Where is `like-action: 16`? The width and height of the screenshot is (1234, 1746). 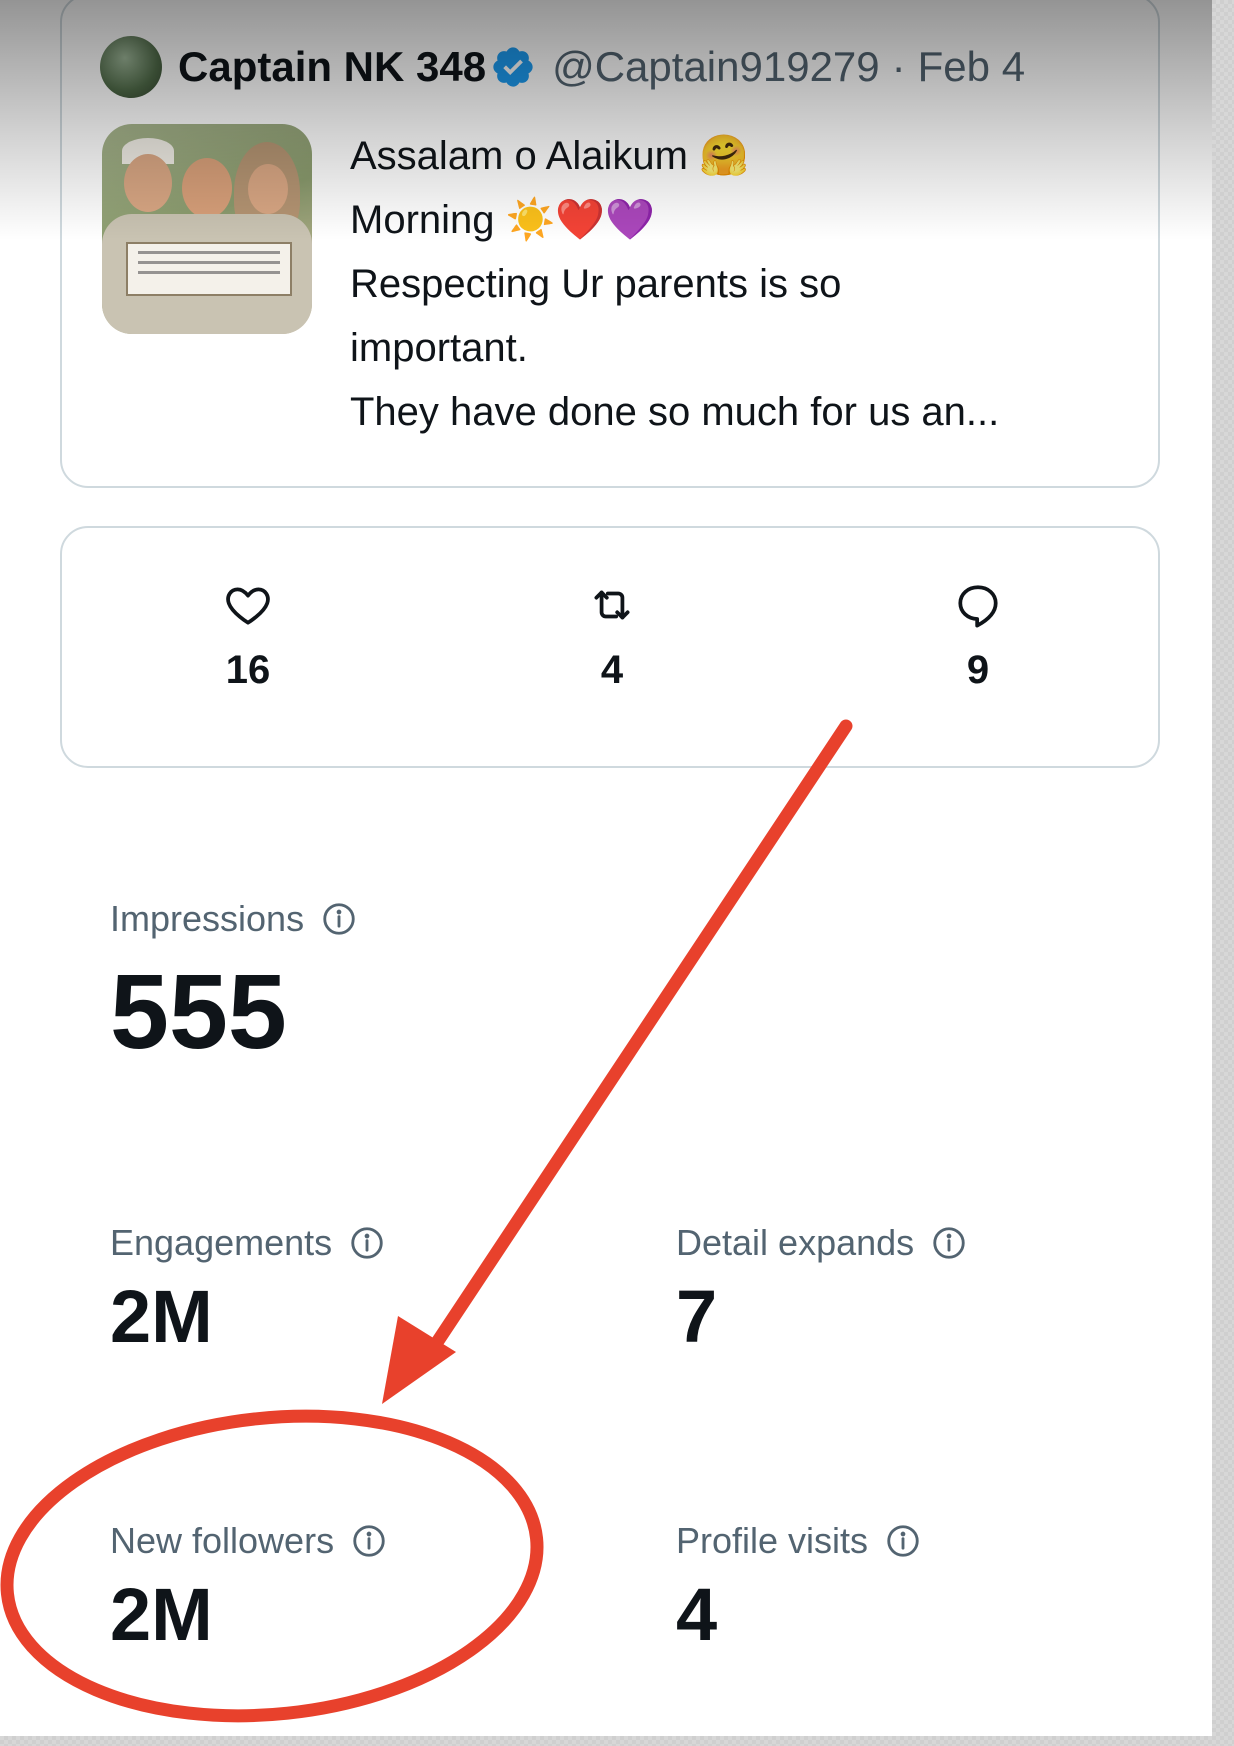
like-action: 16 is located at coordinates (248, 636).